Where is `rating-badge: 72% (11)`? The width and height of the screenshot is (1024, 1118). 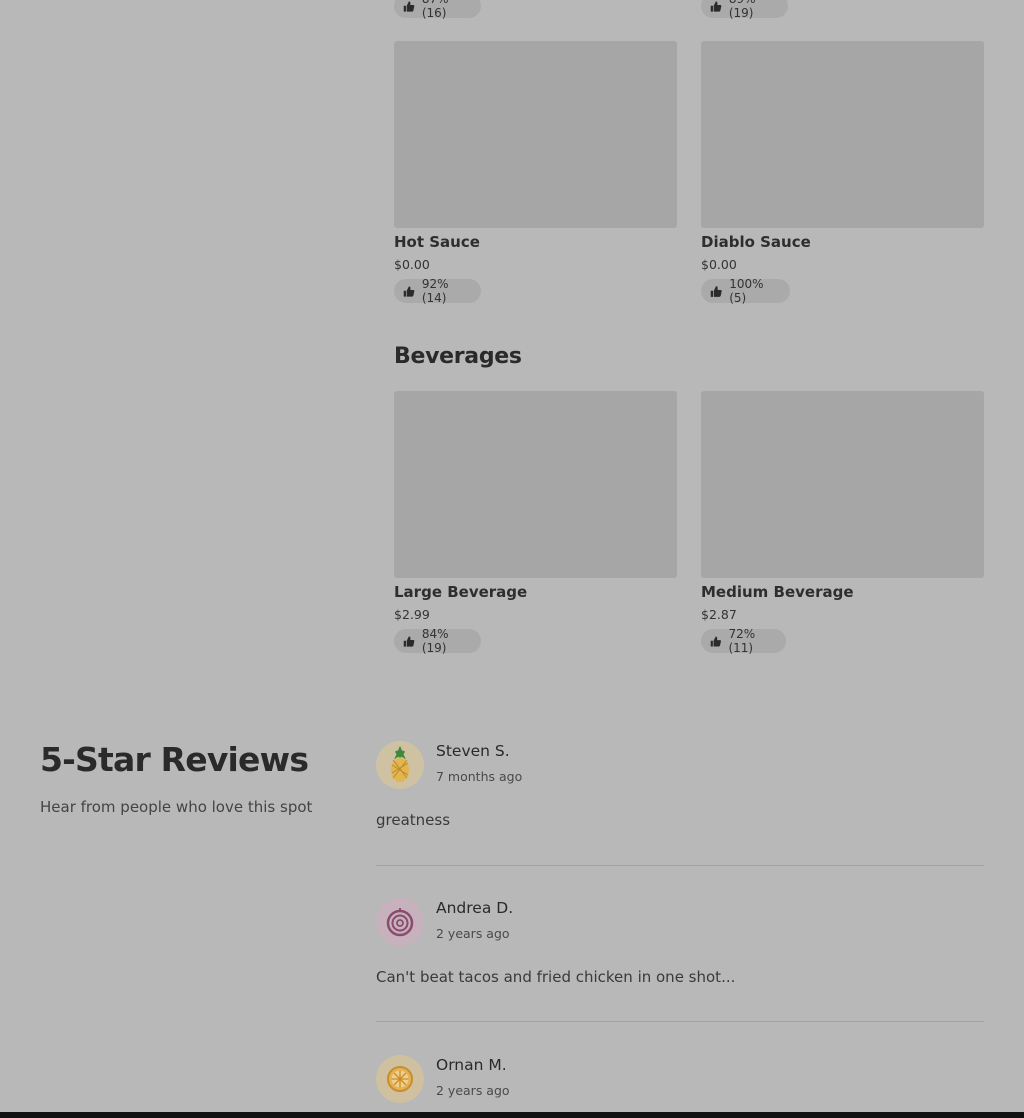 rating-badge: 72% (11) is located at coordinates (743, 641).